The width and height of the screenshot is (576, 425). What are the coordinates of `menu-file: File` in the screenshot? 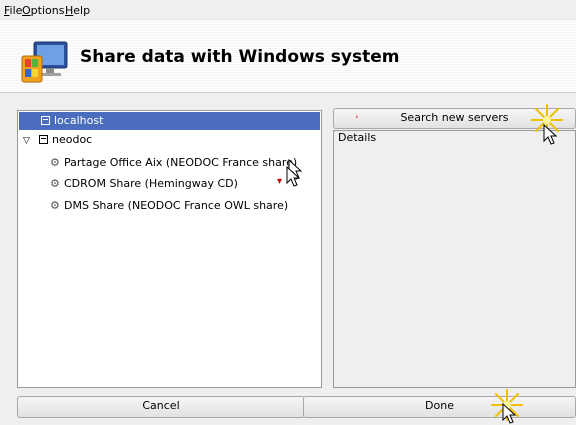 It's located at (13, 10).